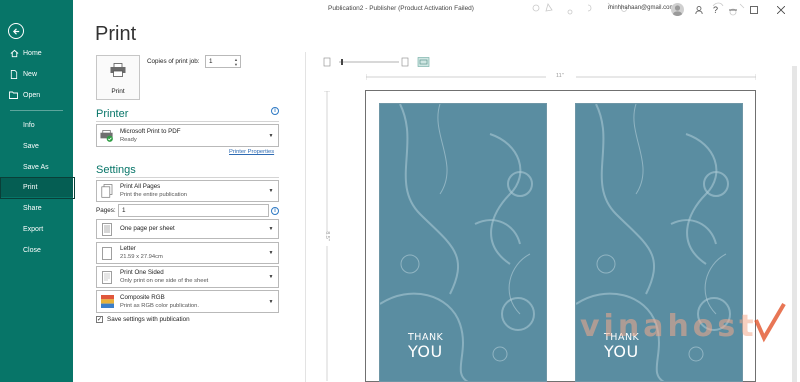 The image size is (800, 382). Describe the element at coordinates (106, 210) in the screenshot. I see `pages-label: Pages:` at that location.